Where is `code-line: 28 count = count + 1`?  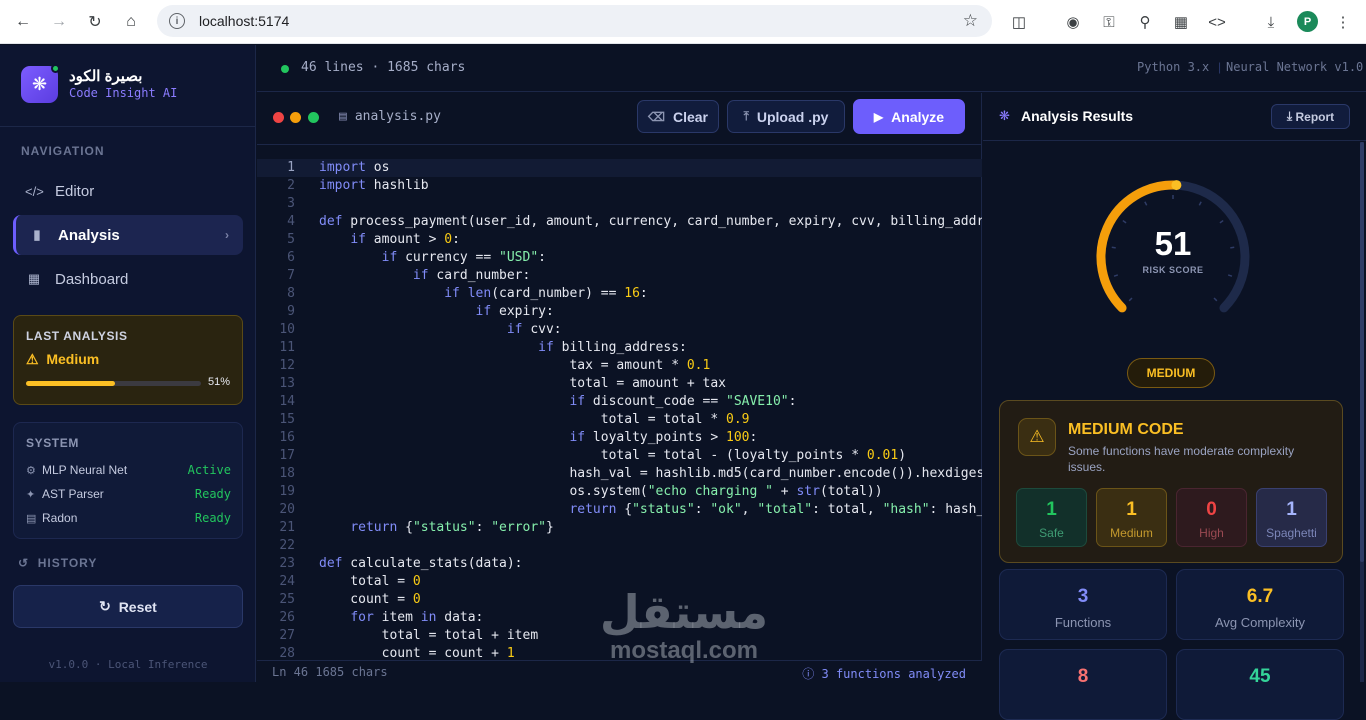
code-line: 28 count = count + 1 is located at coordinates (397, 652).